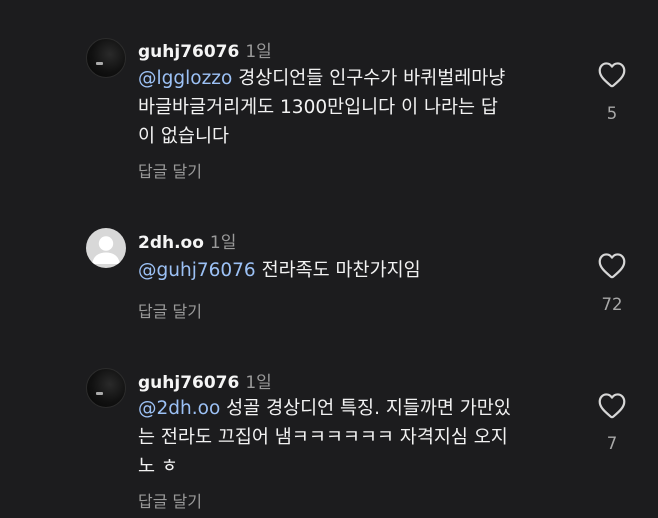 The height and width of the screenshot is (518, 658). What do you see at coordinates (338, 270) in the screenshot?
I see `comment-text: 전라족도 마찬가지임` at bounding box center [338, 270].